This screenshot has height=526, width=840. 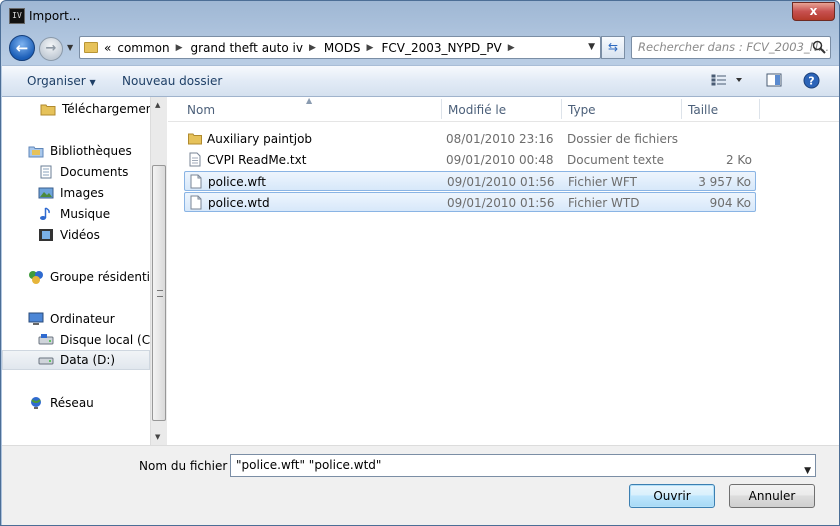 What do you see at coordinates (772, 496) in the screenshot?
I see `cancel-button: Annuler` at bounding box center [772, 496].